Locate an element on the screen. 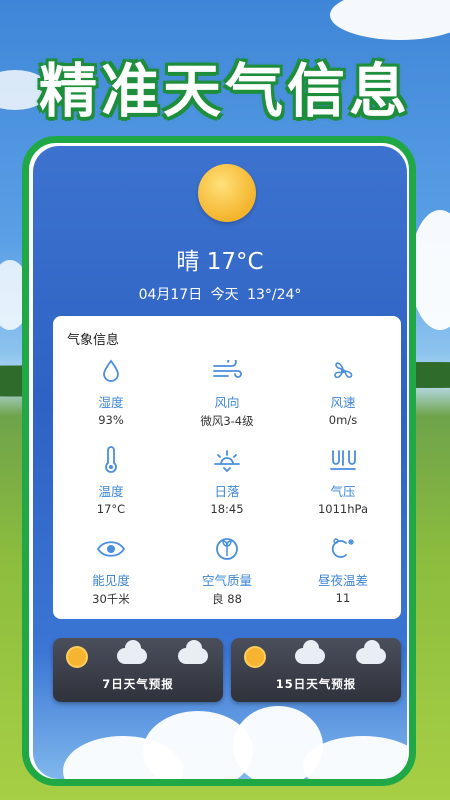 This screenshot has height=800, width=450. sunset-icon is located at coordinates (227, 460).